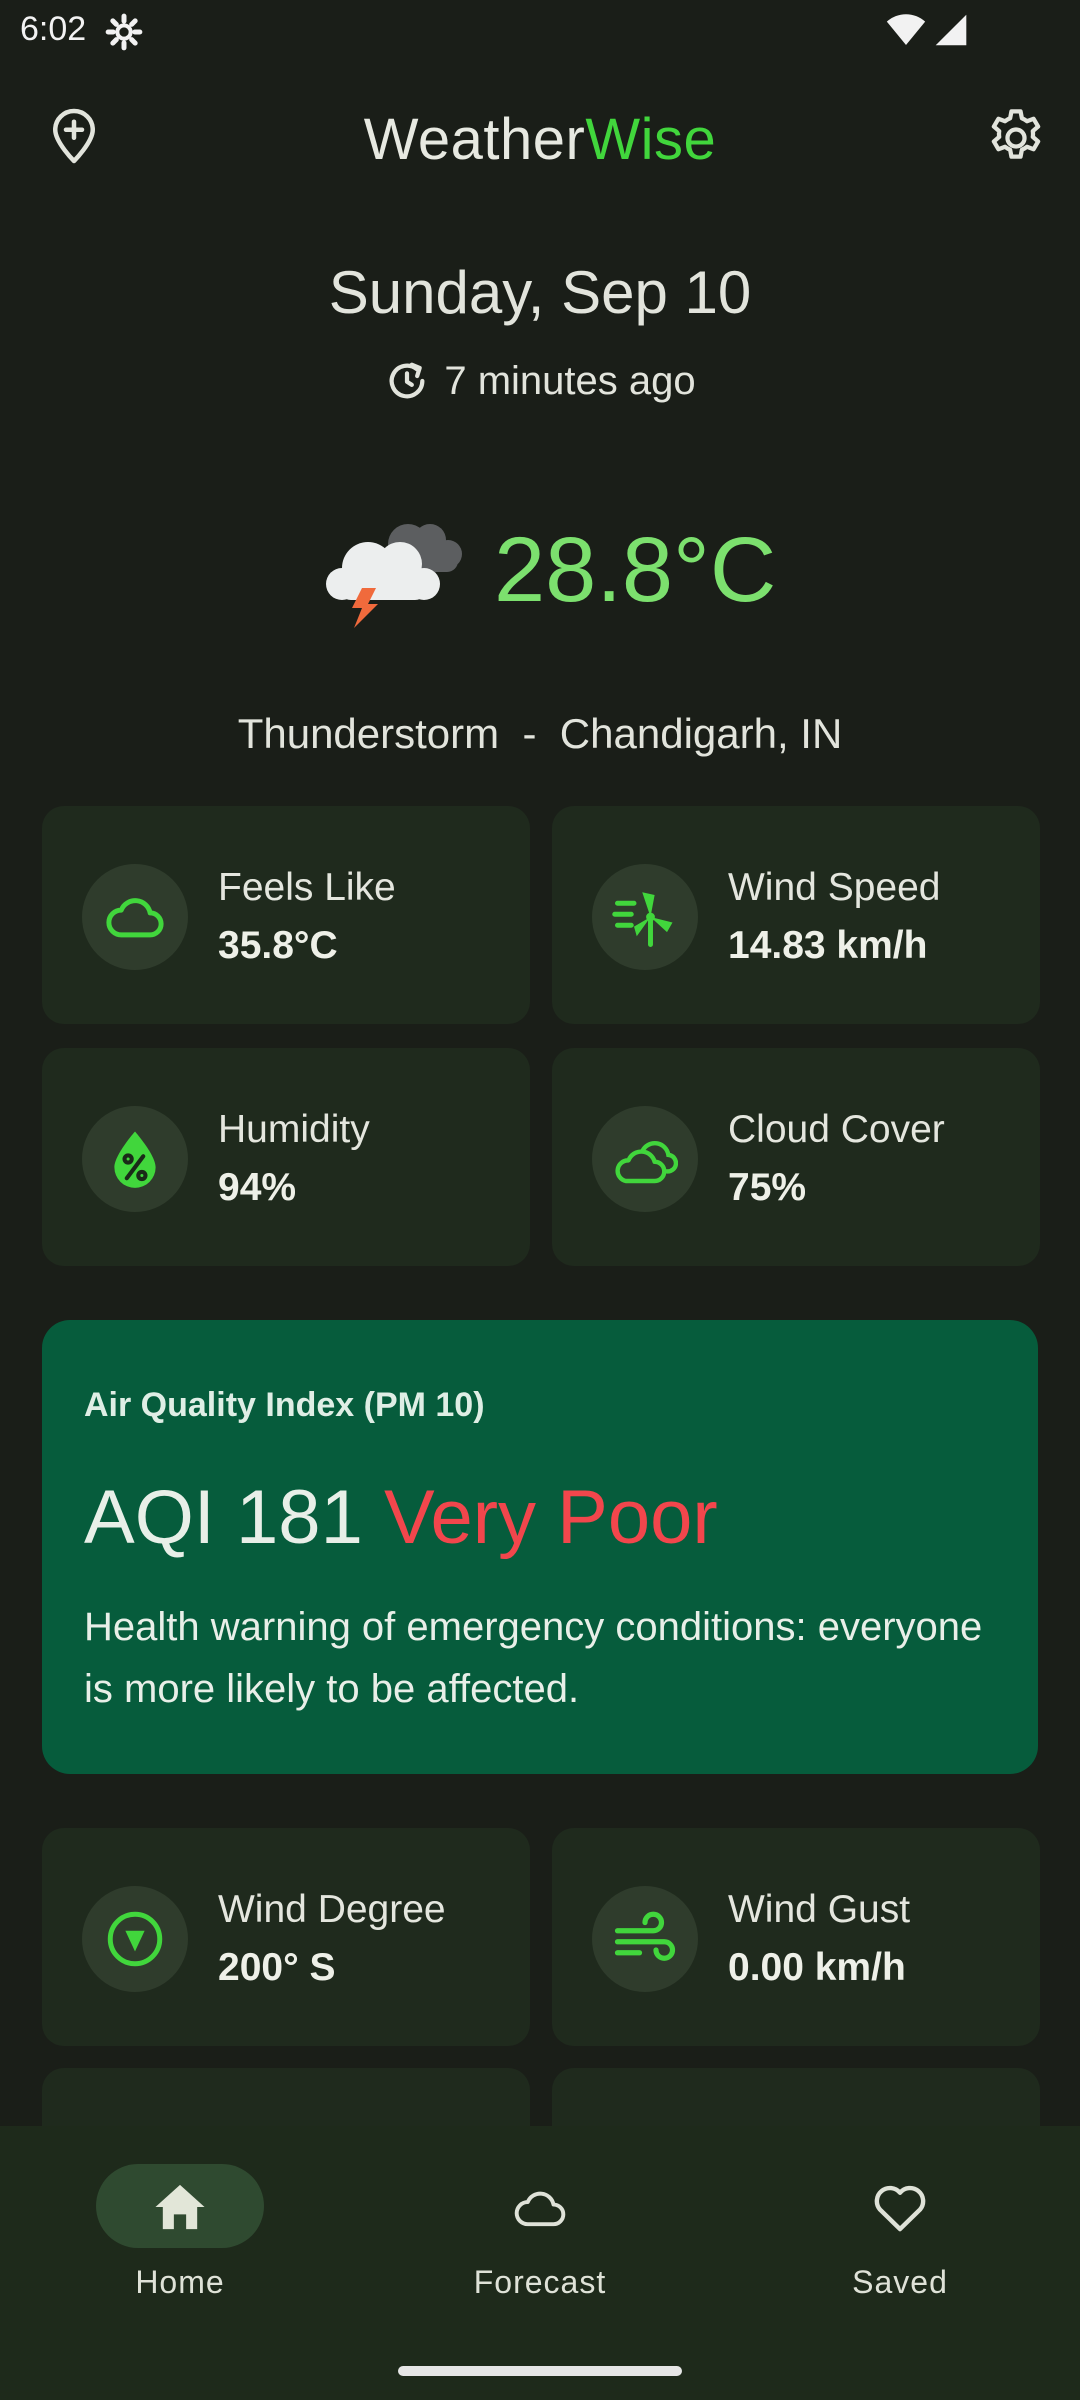 The height and width of the screenshot is (2400, 1080). I want to click on card-wind-gust: Wind Gust 0.00 km/h, so click(796, 1937).